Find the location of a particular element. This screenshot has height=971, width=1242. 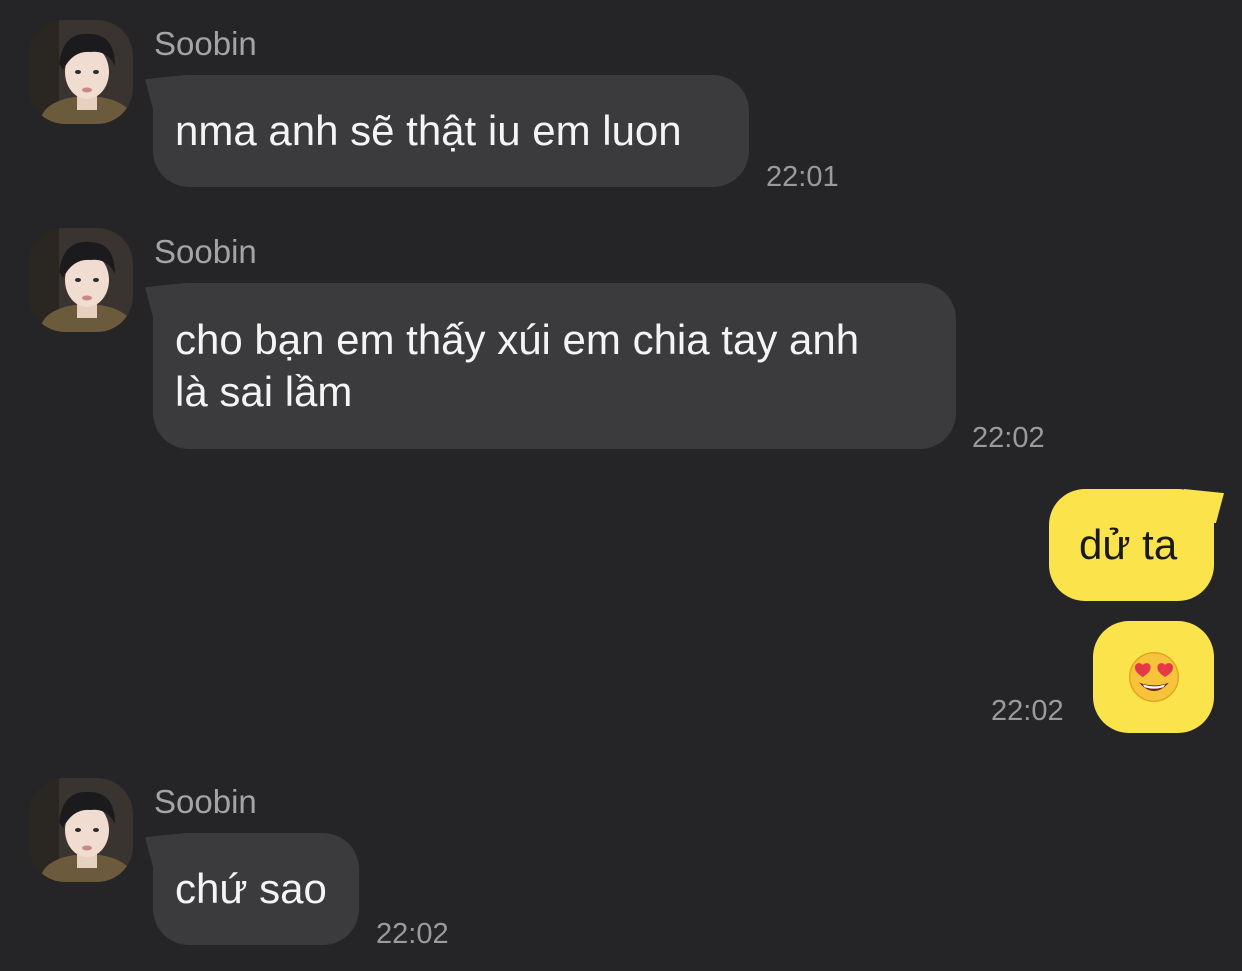

message-text: dử ta is located at coordinates (1128, 544).